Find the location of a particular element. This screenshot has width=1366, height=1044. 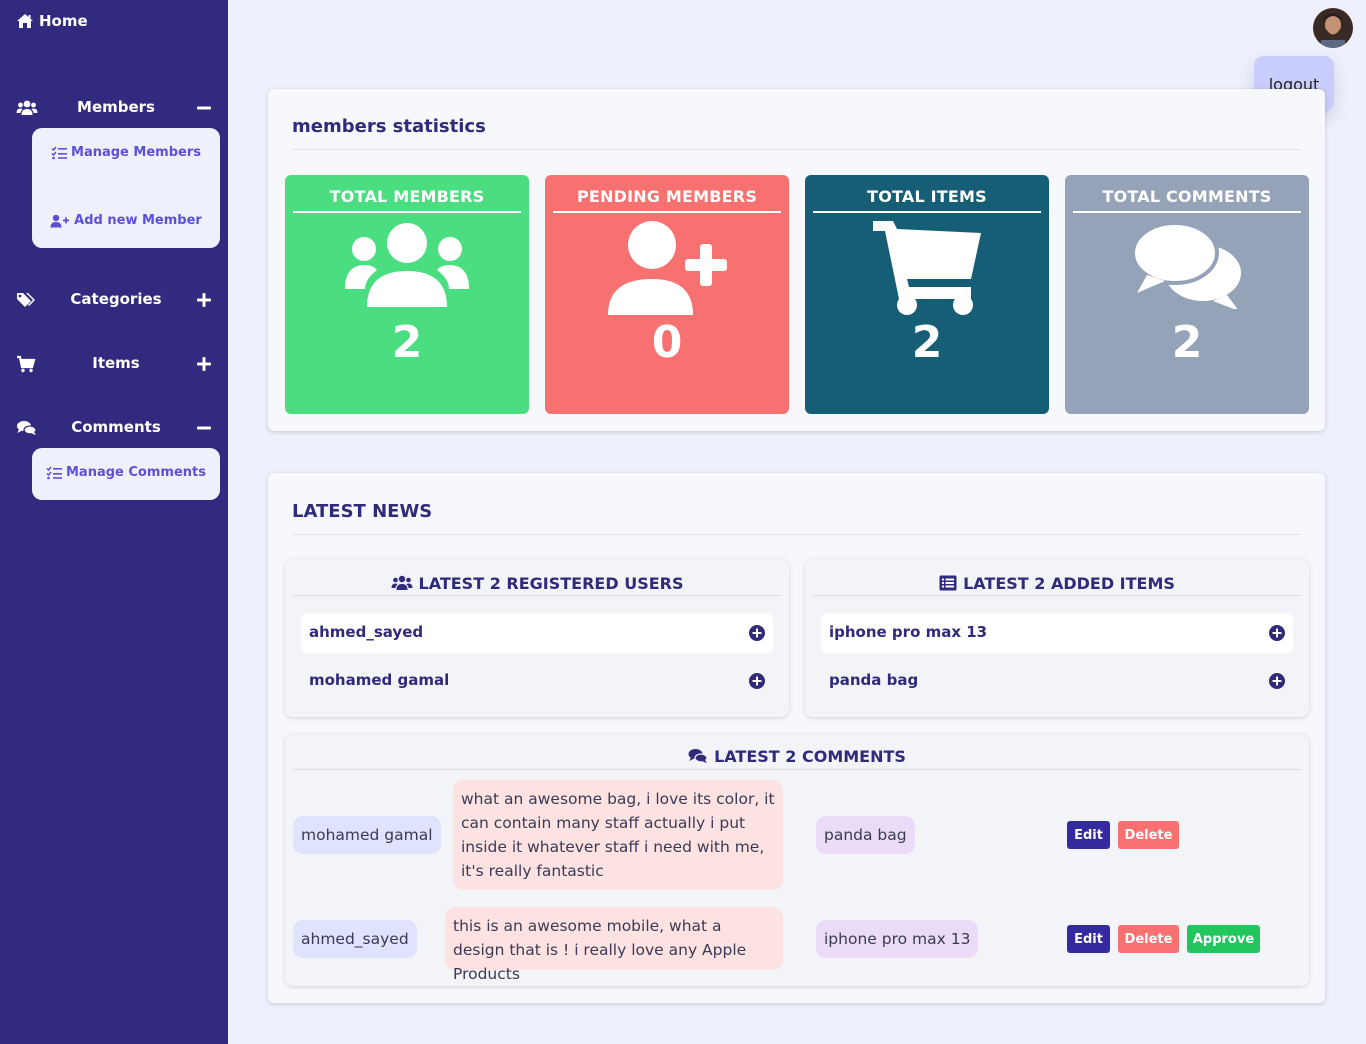

avatar is located at coordinates (1333, 28).